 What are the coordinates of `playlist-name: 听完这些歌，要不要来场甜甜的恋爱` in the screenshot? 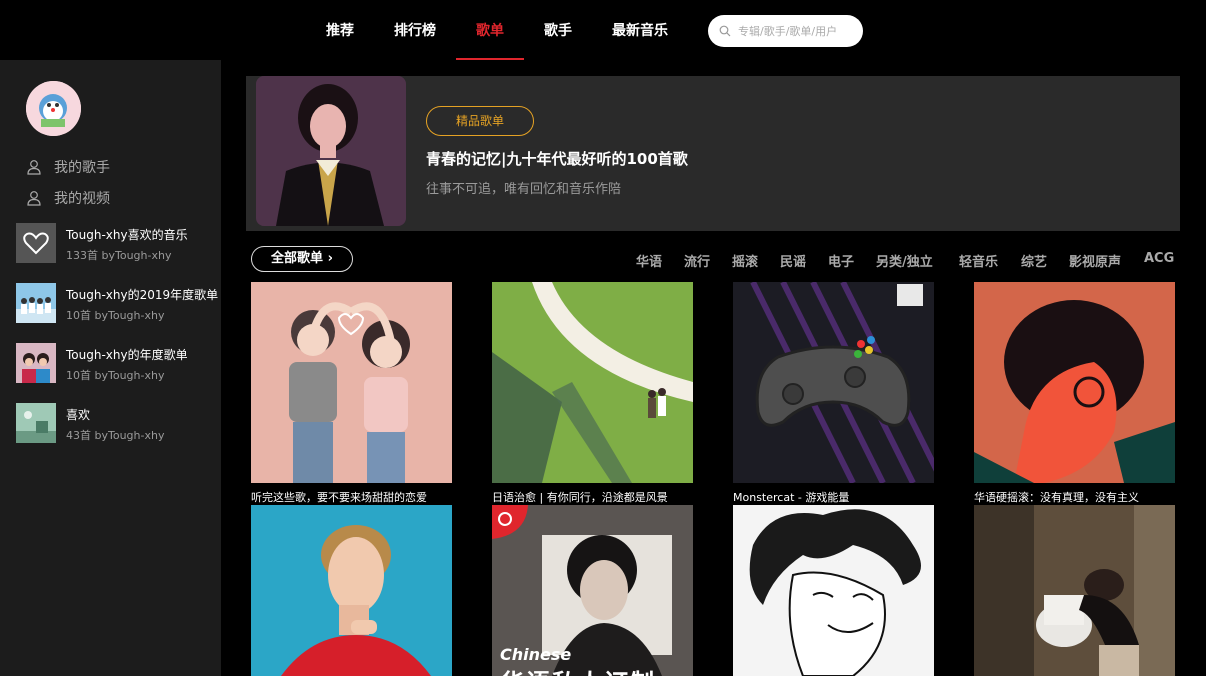 It's located at (339, 497).